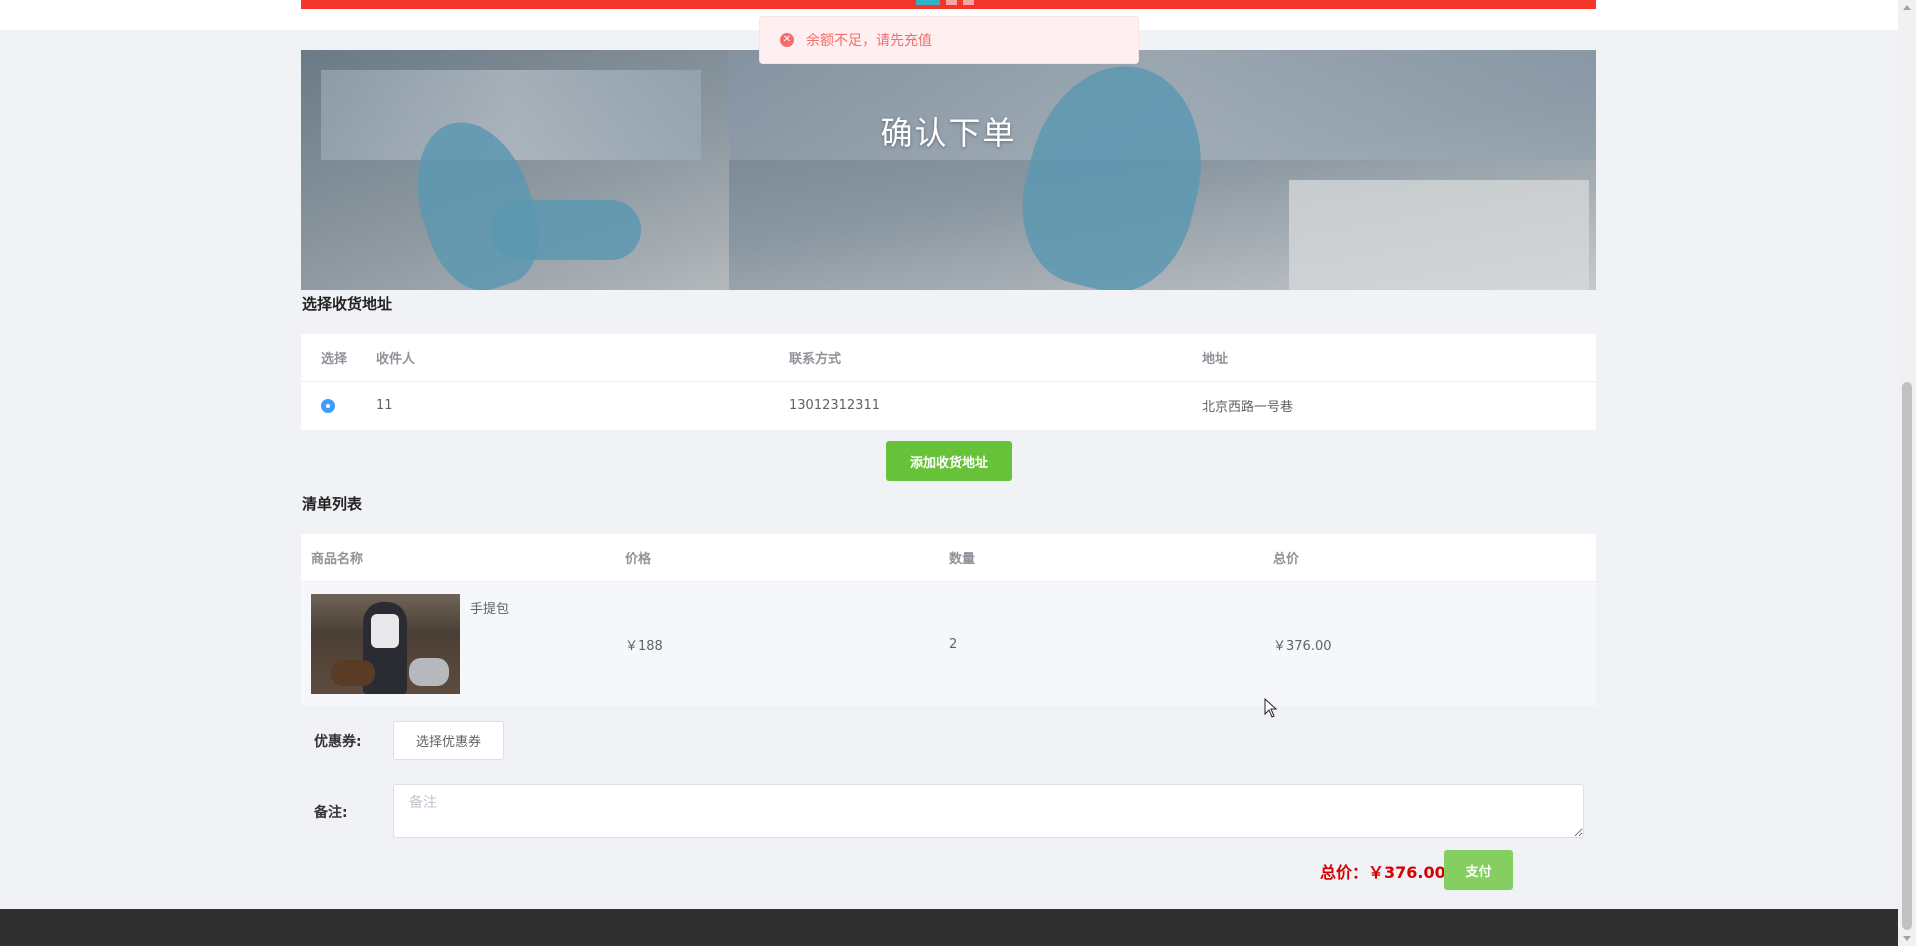 The height and width of the screenshot is (946, 1916). Describe the element at coordinates (385, 631) in the screenshot. I see `product-model-shirt` at that location.